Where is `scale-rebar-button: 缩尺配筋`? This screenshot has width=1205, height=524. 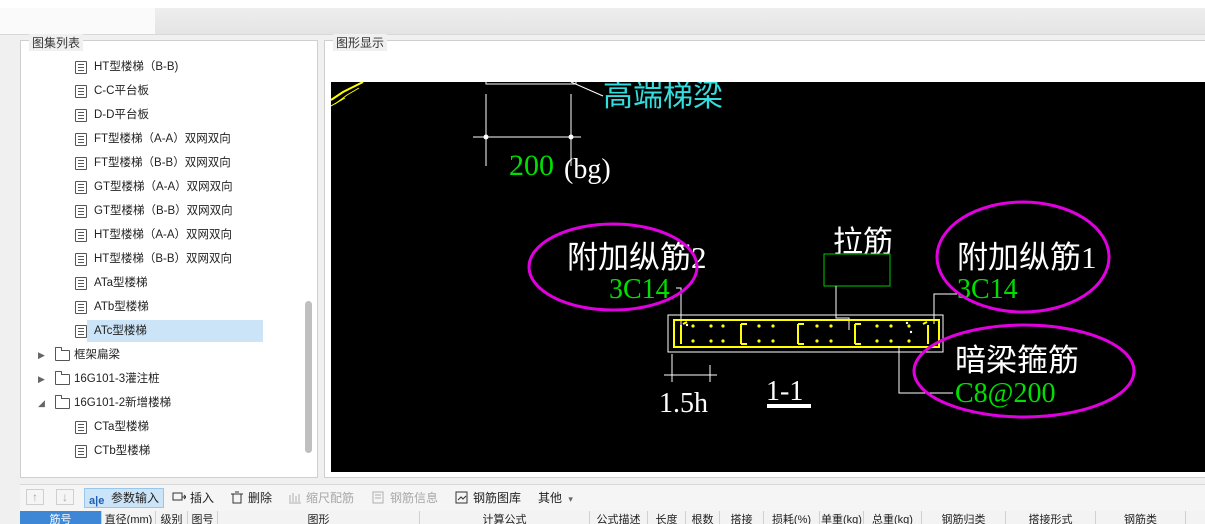
scale-rebar-button: 缩尺配筋 is located at coordinates (321, 498).